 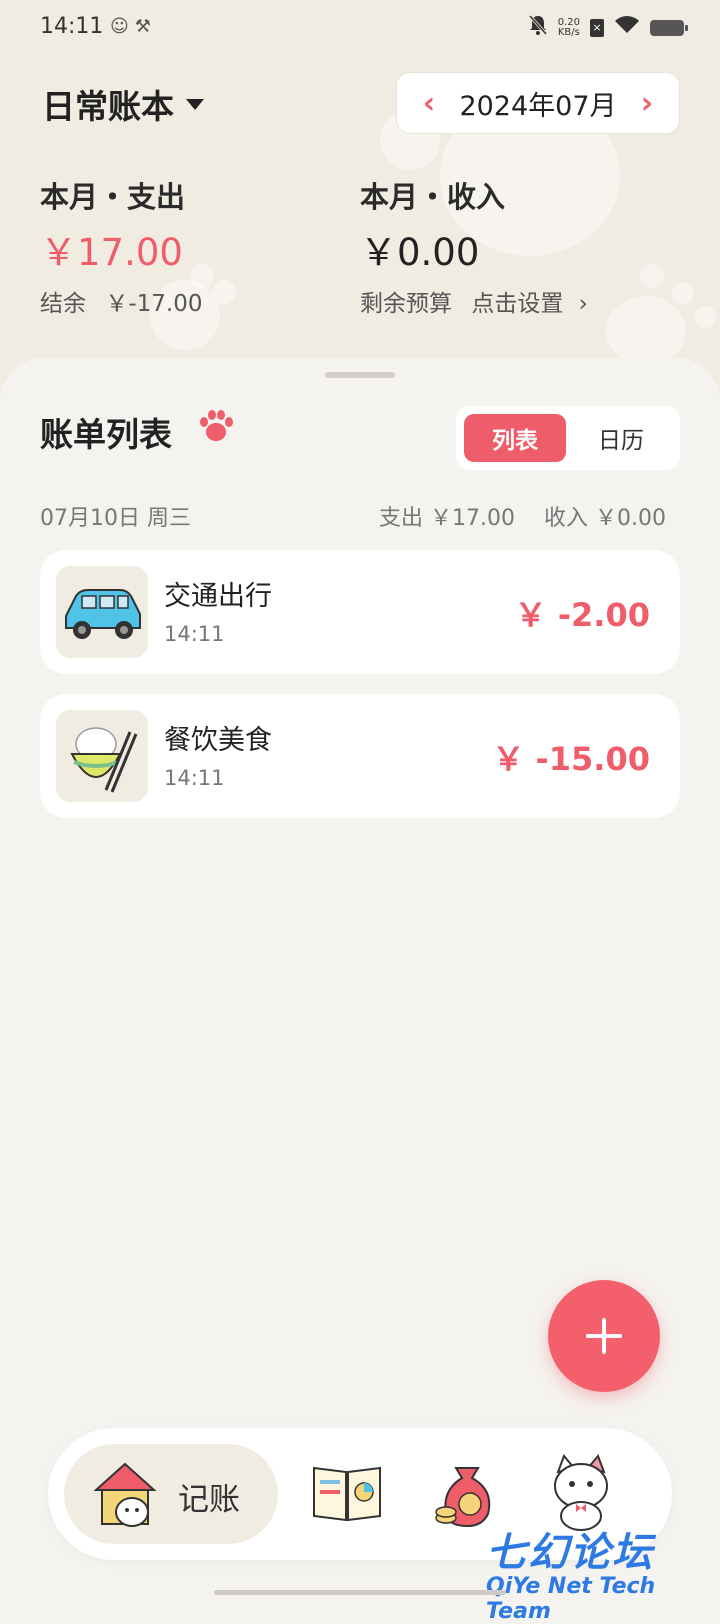 What do you see at coordinates (515, 438) in the screenshot?
I see `tab-list: 列表` at bounding box center [515, 438].